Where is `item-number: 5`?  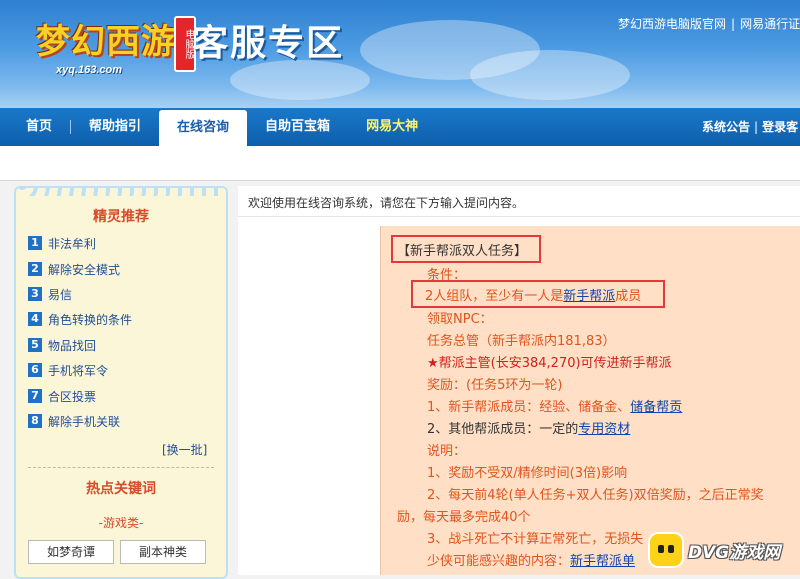
item-number: 5 is located at coordinates (35, 345).